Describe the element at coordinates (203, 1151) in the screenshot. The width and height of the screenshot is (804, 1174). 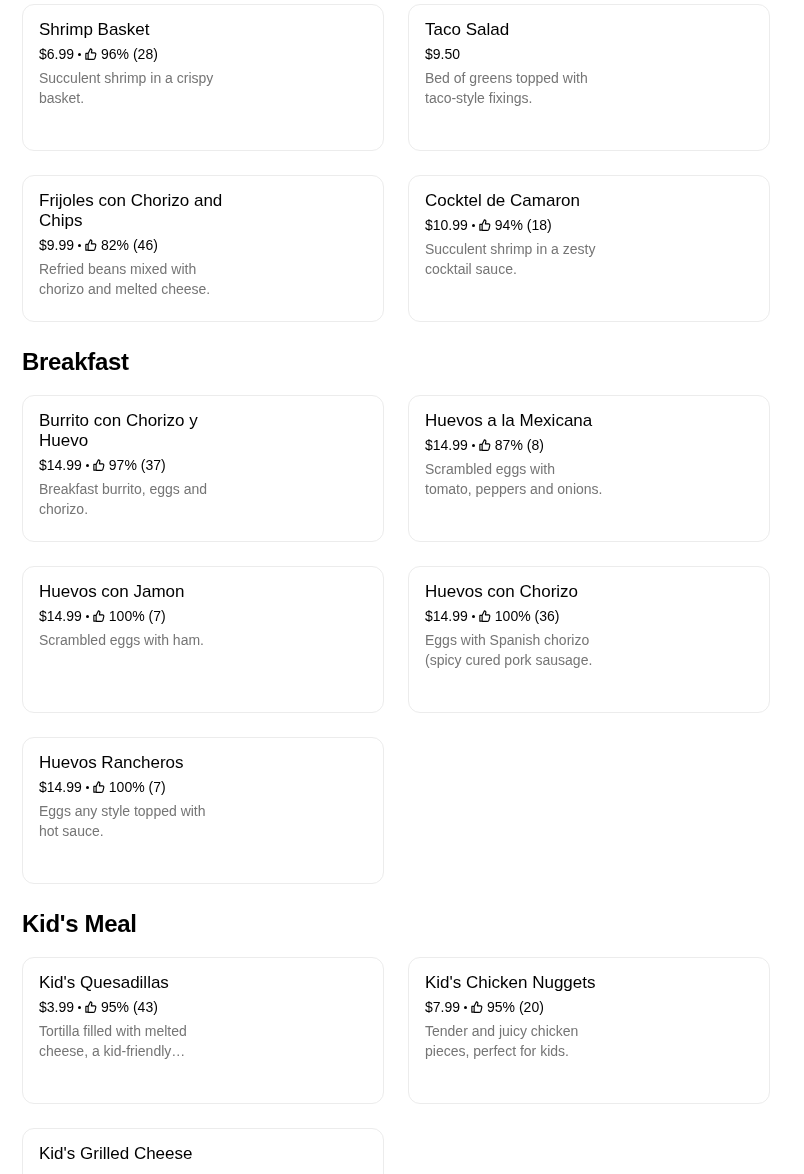
I see `menu-item-card: Kid's Grilled Cheese` at that location.